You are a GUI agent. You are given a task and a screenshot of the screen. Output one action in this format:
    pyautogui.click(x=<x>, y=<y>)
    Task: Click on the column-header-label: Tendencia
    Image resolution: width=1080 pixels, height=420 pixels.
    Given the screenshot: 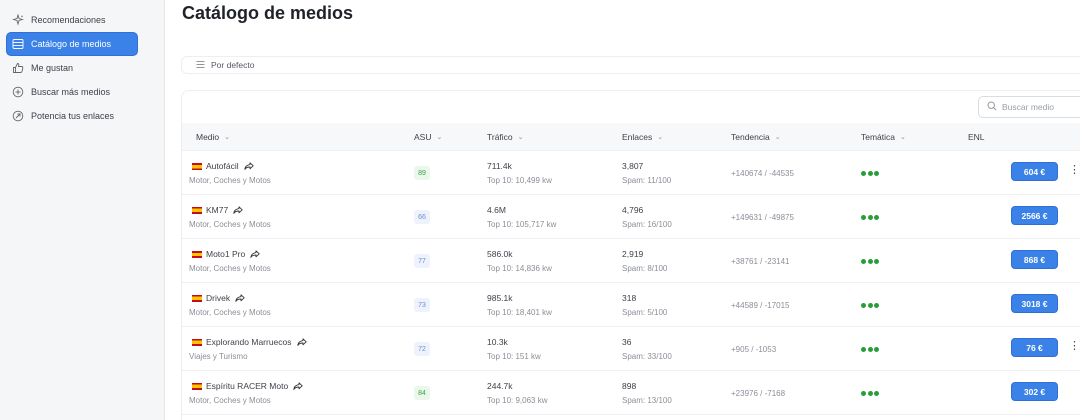 What is the action you would take?
    pyautogui.click(x=750, y=137)
    